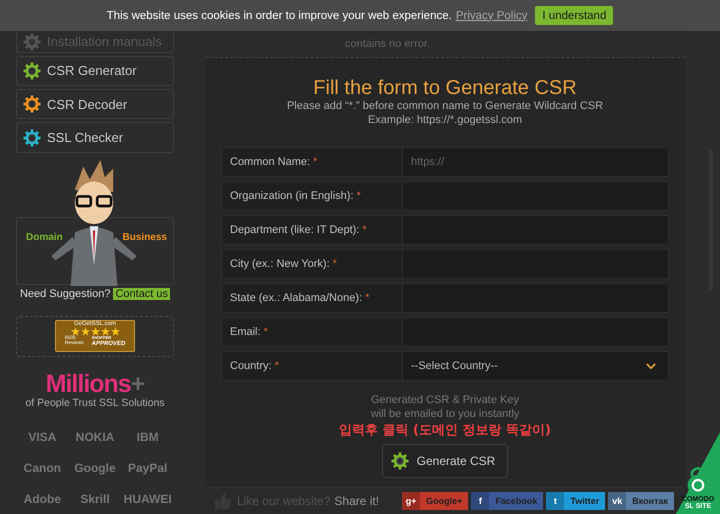  I want to click on share-button: f Facebook, so click(507, 501).